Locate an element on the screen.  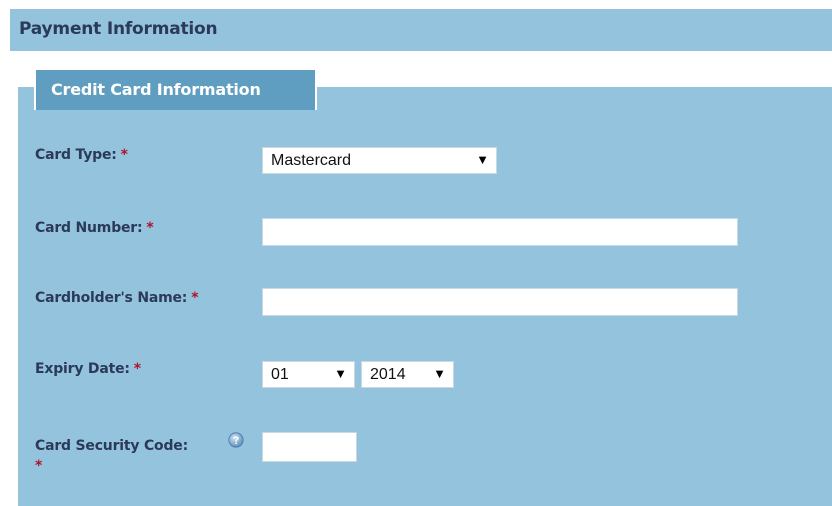
expiry-date-label: Expiry Date: * is located at coordinates (88, 369).